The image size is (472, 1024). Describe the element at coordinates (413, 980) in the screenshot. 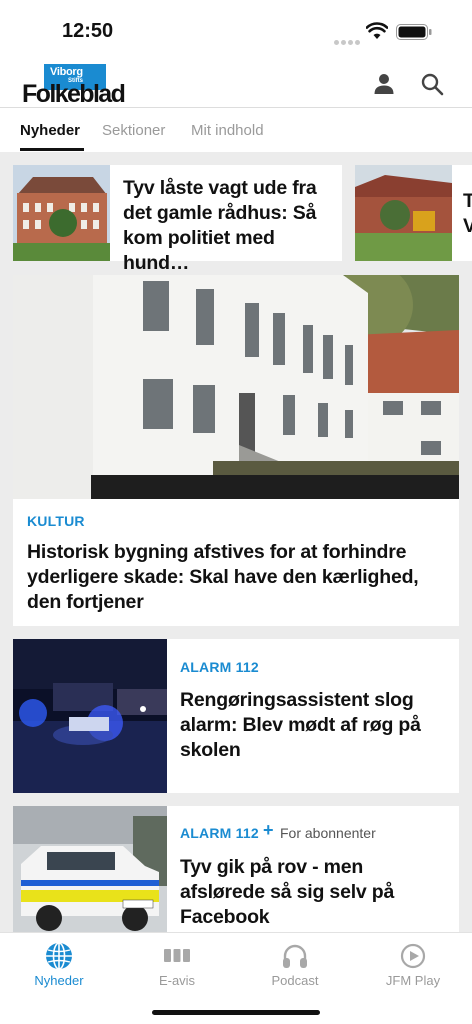

I see `nav-label: JFM Play` at that location.